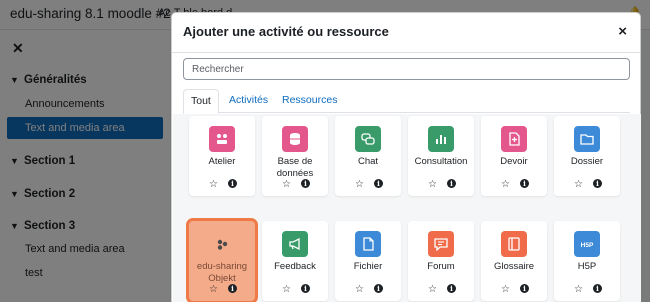 This screenshot has width=650, height=302. I want to click on search-input, so click(406, 69).